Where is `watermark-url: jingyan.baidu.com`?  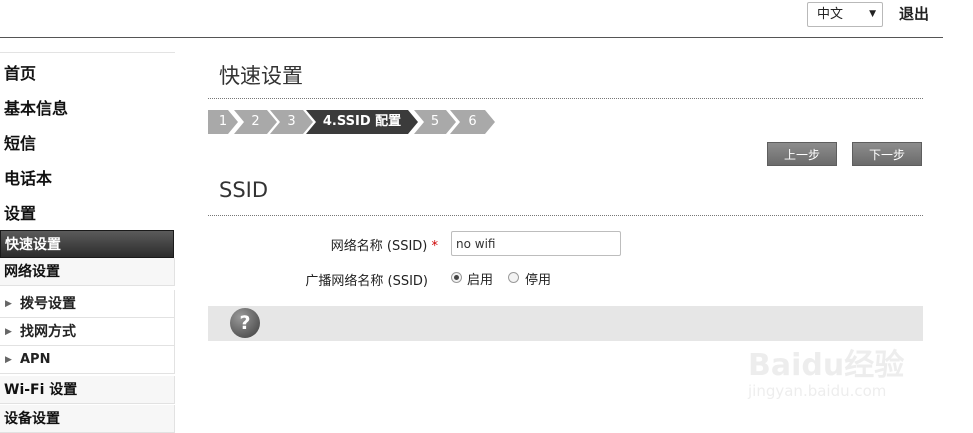
watermark-url: jingyan.baidu.com is located at coordinates (817, 391).